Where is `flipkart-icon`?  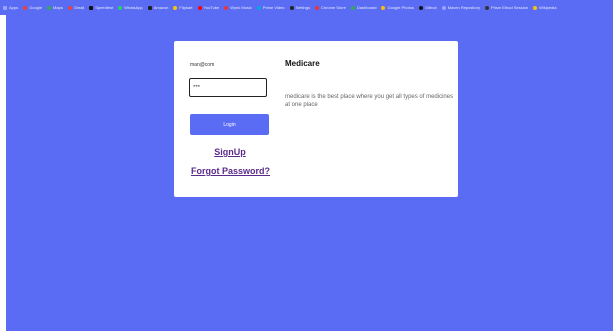
flipkart-icon is located at coordinates (175, 7).